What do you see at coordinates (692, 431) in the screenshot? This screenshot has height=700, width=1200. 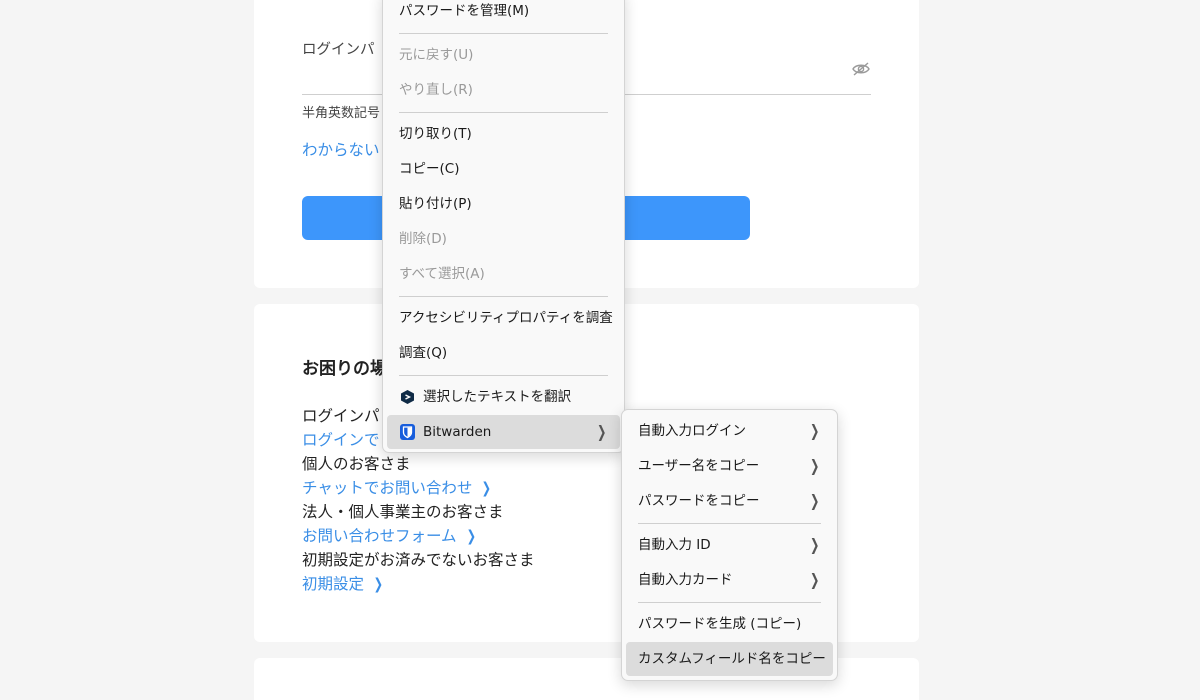 I see `submenu-item-autofill-login-label: 自動入力ログイン` at bounding box center [692, 431].